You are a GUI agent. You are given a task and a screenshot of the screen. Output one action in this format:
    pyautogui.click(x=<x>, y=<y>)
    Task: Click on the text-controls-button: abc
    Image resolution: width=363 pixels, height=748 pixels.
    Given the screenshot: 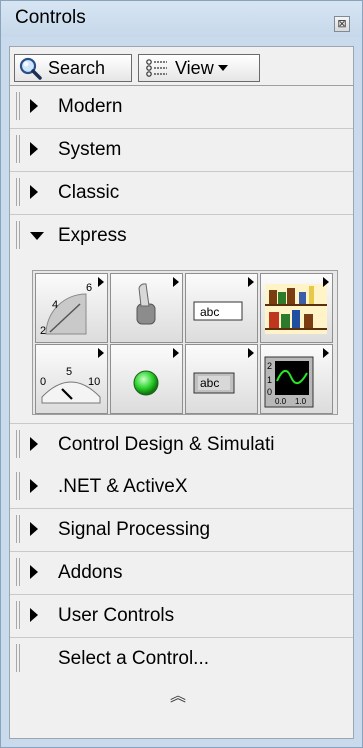 What is the action you would take?
    pyautogui.click(x=221, y=308)
    